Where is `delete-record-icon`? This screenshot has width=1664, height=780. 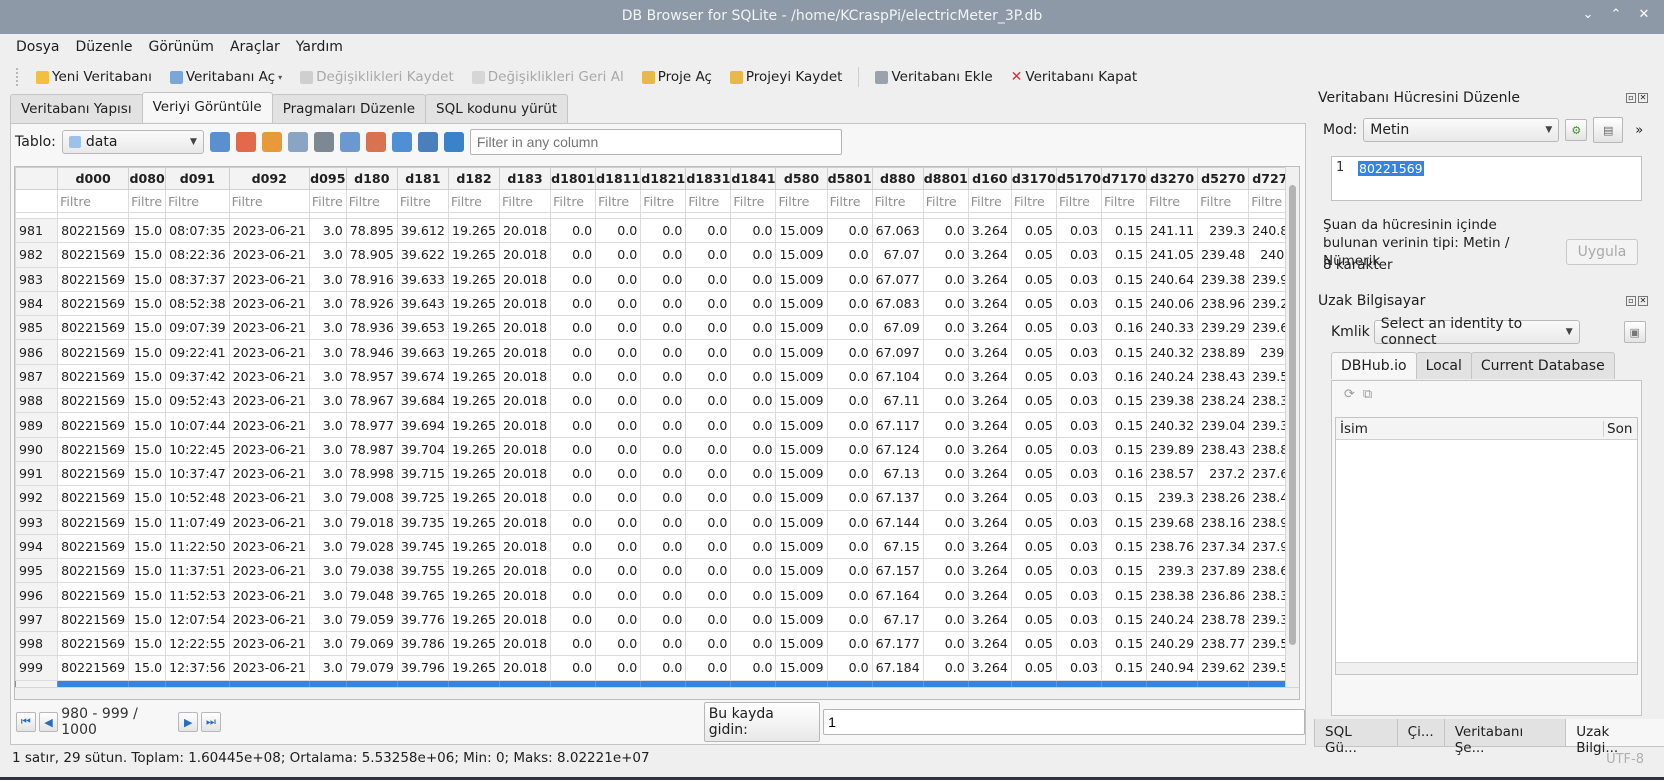 delete-record-icon is located at coordinates (375, 142).